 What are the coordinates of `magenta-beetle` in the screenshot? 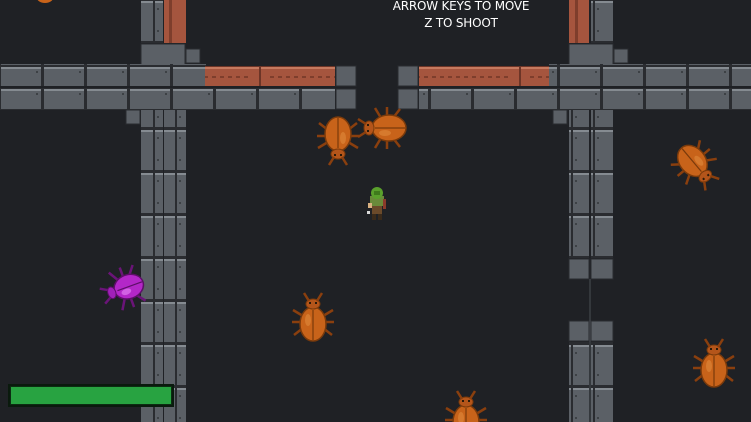 It's located at (123, 289).